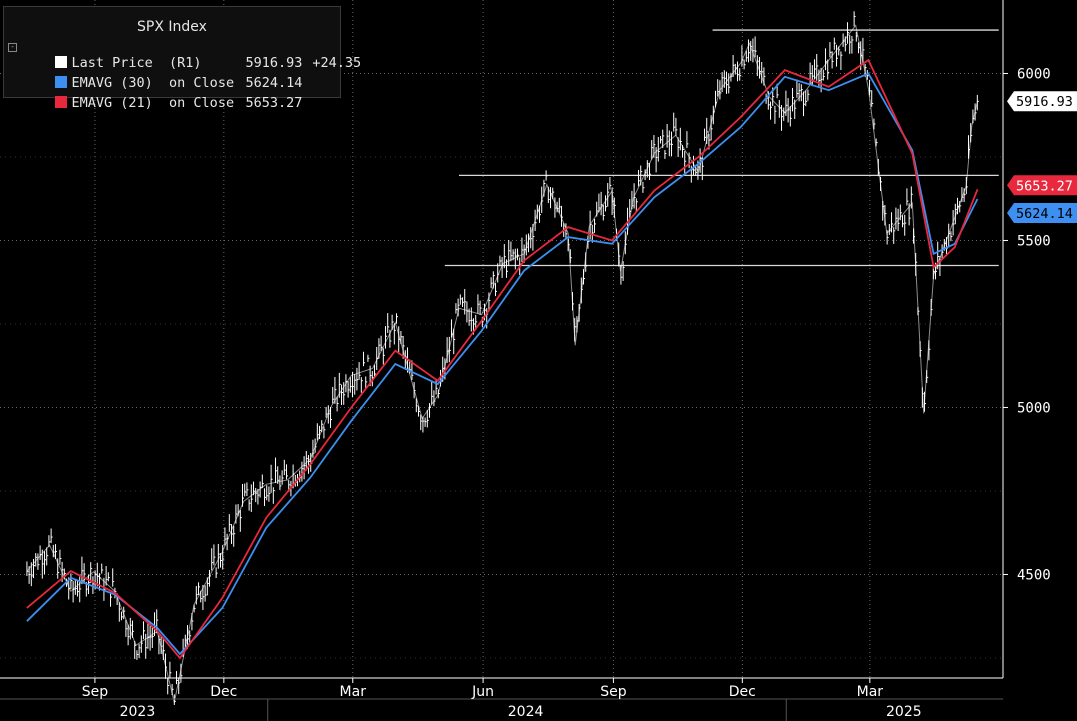 The height and width of the screenshot is (721, 1077). I want to click on x-year-label: 2024, so click(526, 712).